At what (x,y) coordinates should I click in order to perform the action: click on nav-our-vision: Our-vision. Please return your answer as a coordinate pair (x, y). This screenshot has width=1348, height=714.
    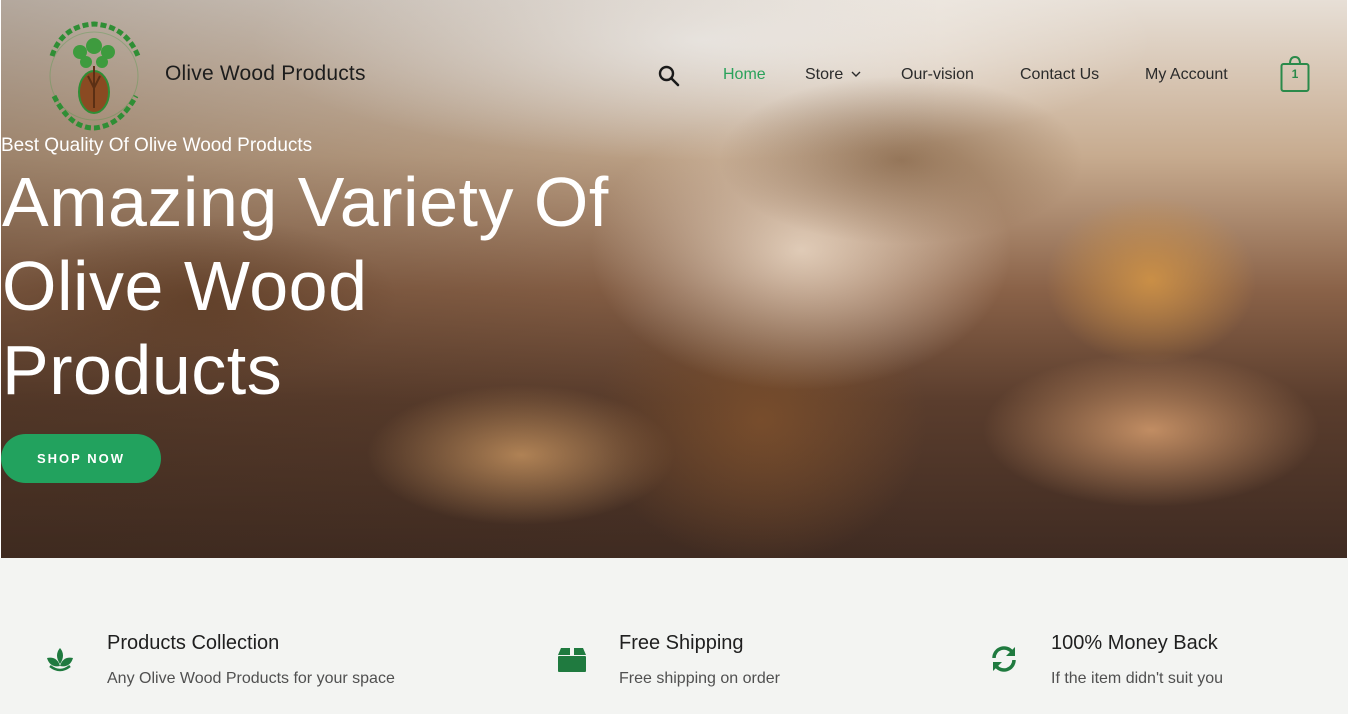
    Looking at the image, I should click on (937, 75).